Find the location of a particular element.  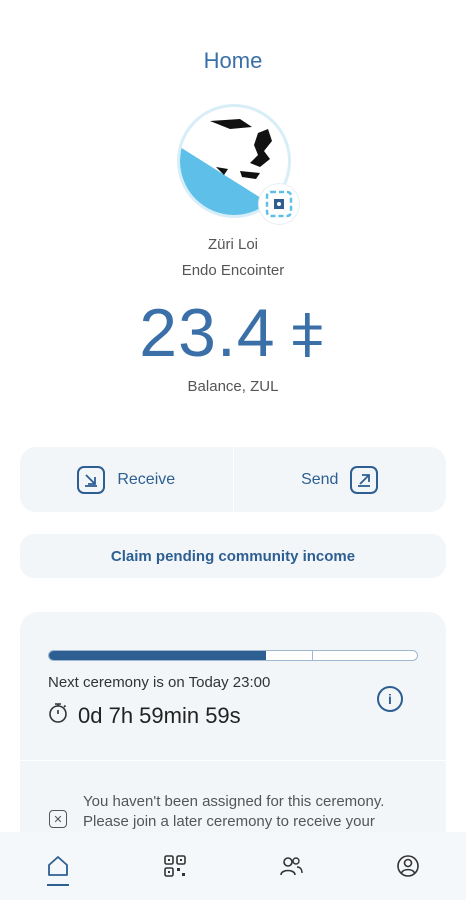

profile-icon is located at coordinates (407, 866).